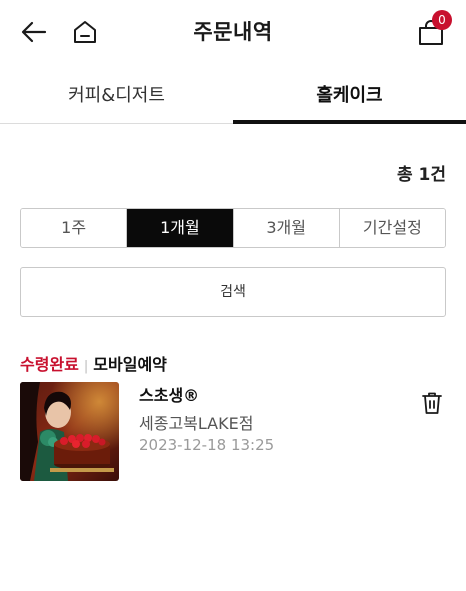  I want to click on product-thumbnail, so click(69, 431).